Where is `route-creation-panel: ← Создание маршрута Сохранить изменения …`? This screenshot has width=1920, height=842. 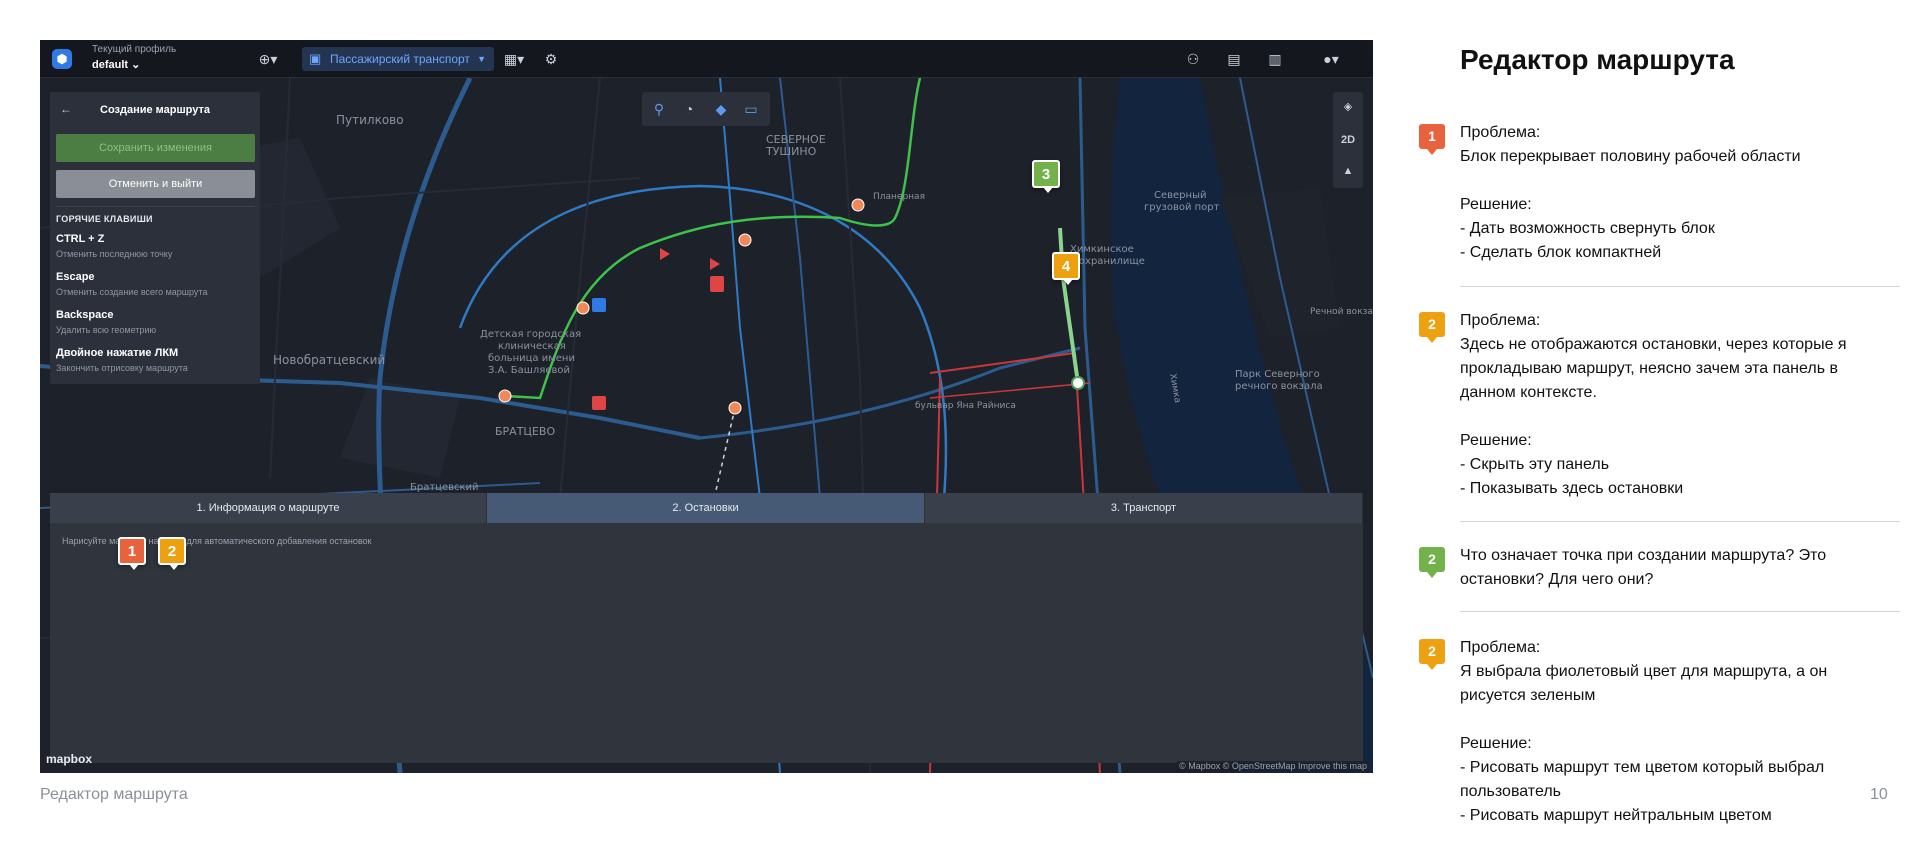 route-creation-panel: ← Создание маршрута Сохранить изменения … is located at coordinates (155, 238).